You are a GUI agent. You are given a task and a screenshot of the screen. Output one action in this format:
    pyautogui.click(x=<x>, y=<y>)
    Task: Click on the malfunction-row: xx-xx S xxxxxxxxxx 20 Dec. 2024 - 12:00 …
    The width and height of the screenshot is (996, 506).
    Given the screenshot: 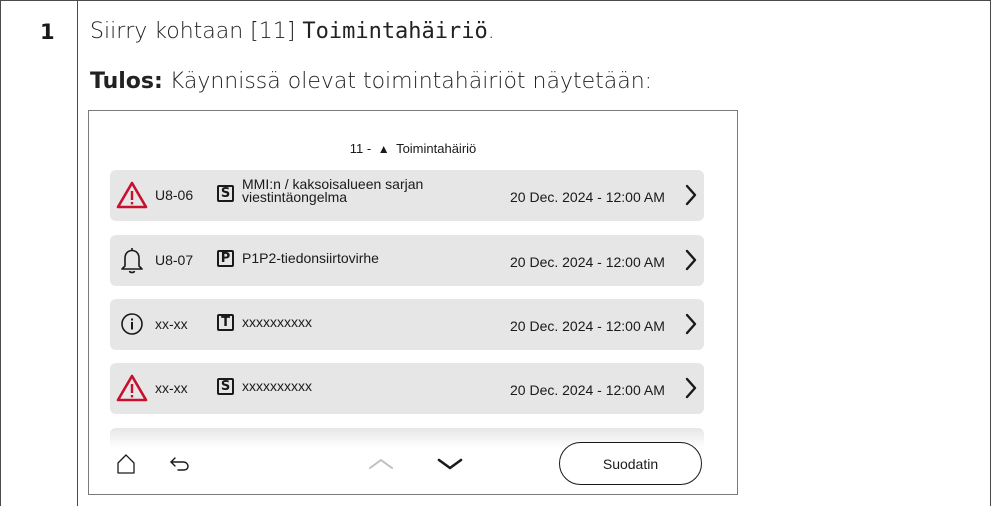 What is the action you would take?
    pyautogui.click(x=407, y=388)
    